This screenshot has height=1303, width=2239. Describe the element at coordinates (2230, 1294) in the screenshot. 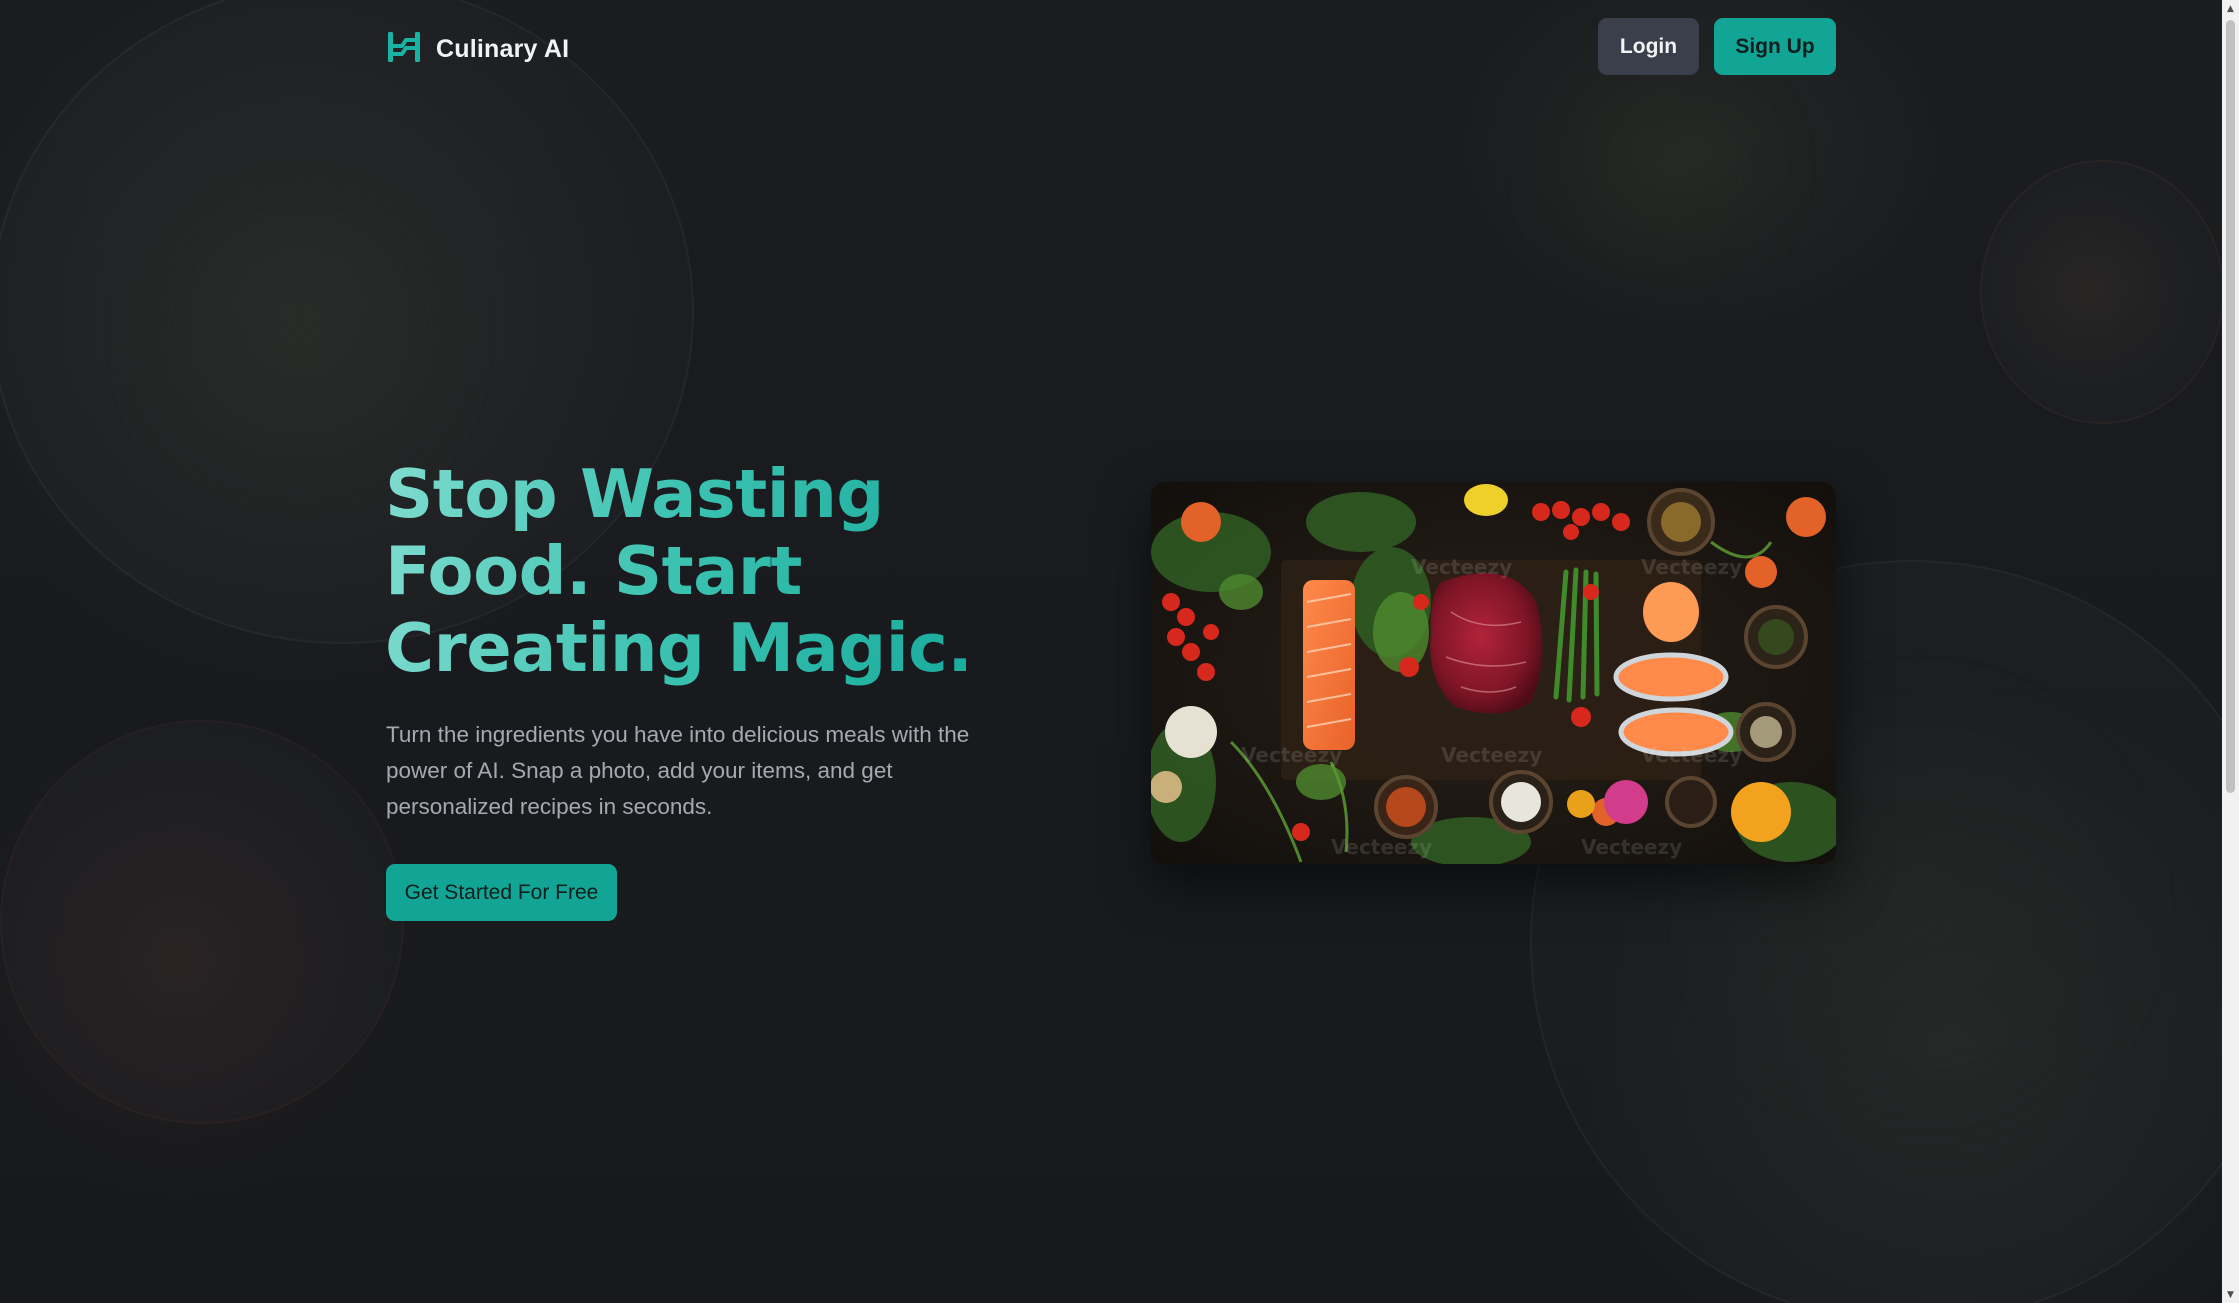

I see `scroll-down-icon: ▼` at that location.